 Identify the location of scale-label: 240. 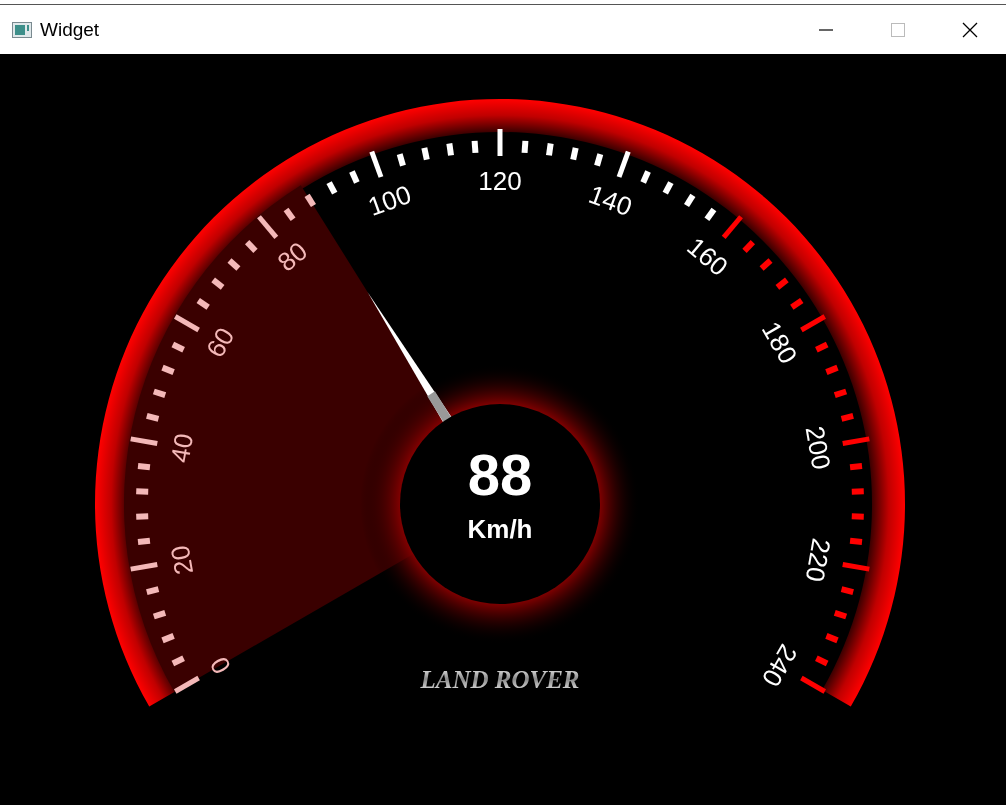
(779, 665).